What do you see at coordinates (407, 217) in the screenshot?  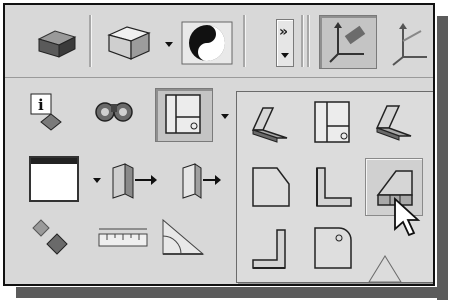 I see `mouse-cursor-icon` at bounding box center [407, 217].